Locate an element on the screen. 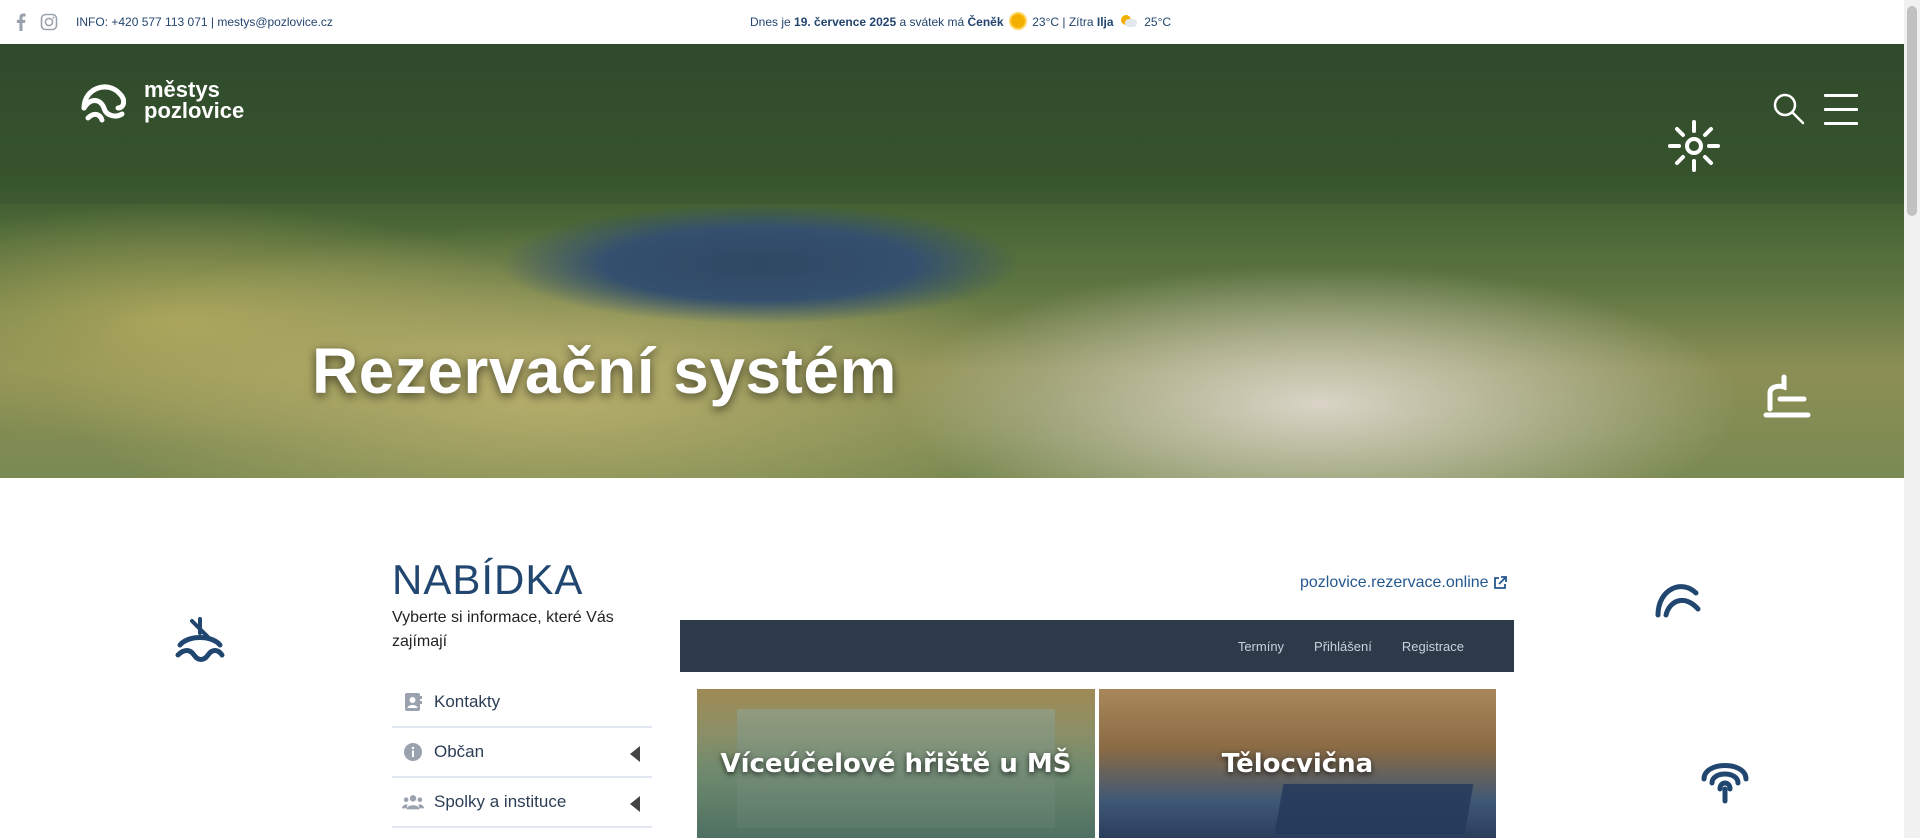 This screenshot has height=838, width=1920. side-menu-item-label: Občan is located at coordinates (459, 751).